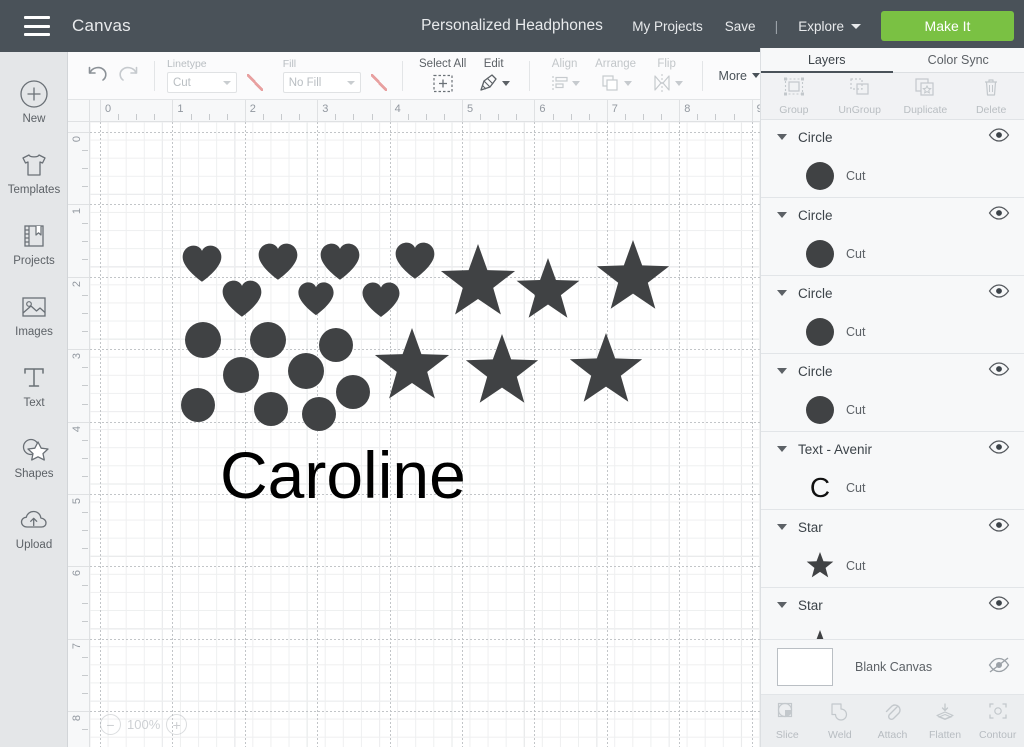  Describe the element at coordinates (616, 76) in the screenshot. I see `arrange-button: Arrange` at that location.